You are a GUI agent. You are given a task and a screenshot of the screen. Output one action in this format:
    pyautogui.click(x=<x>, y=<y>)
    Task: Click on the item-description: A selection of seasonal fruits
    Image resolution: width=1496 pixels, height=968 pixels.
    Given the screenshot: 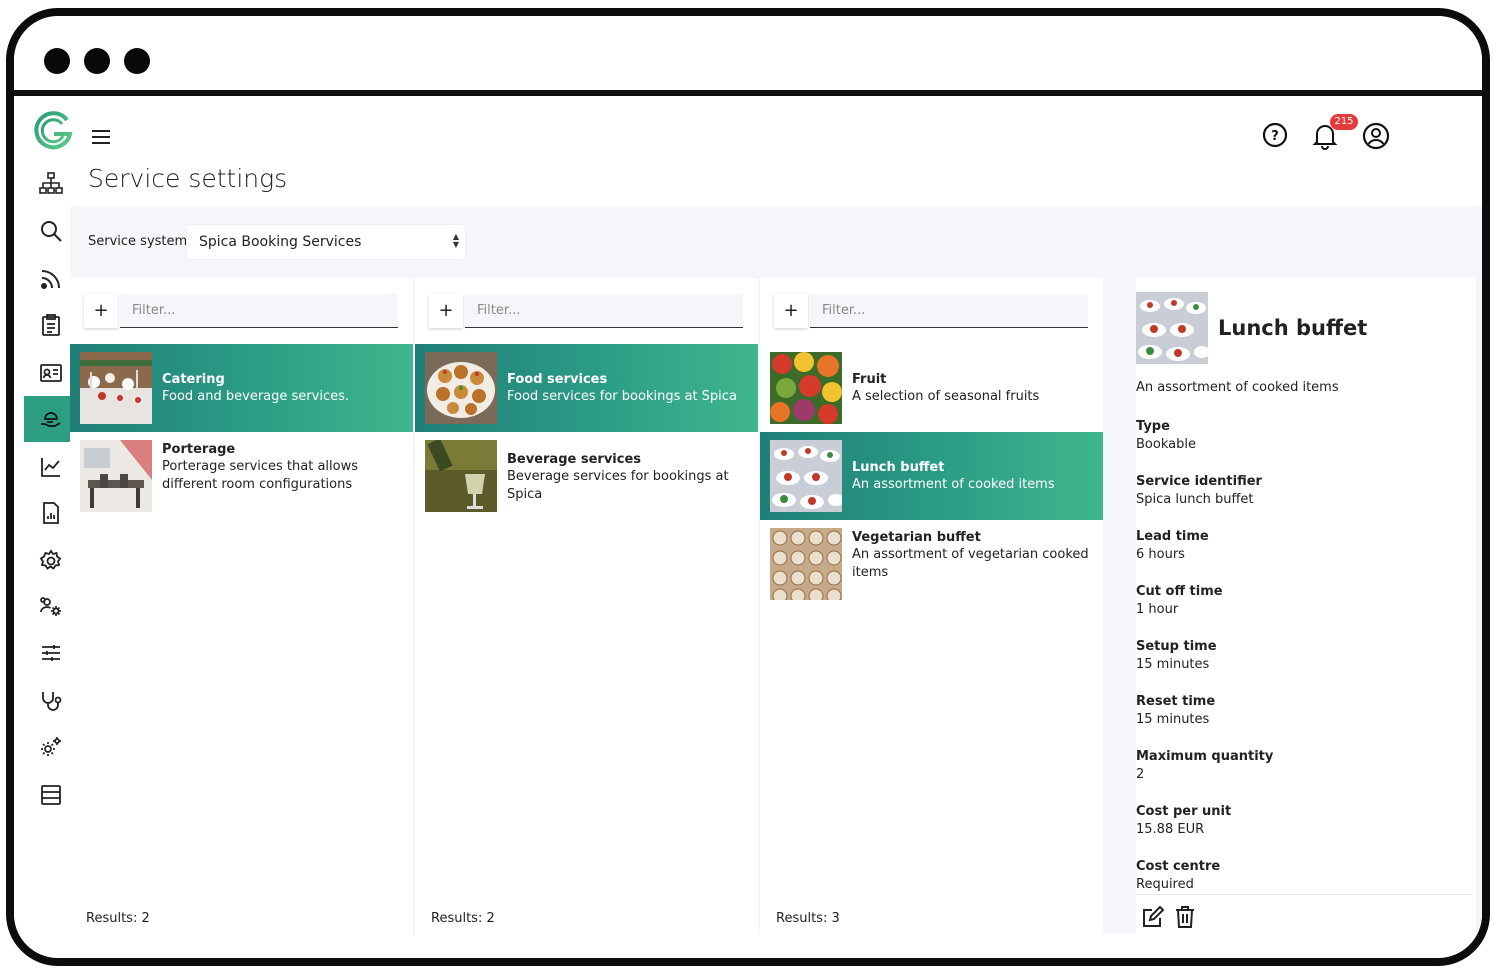 What is the action you would take?
    pyautogui.click(x=946, y=396)
    